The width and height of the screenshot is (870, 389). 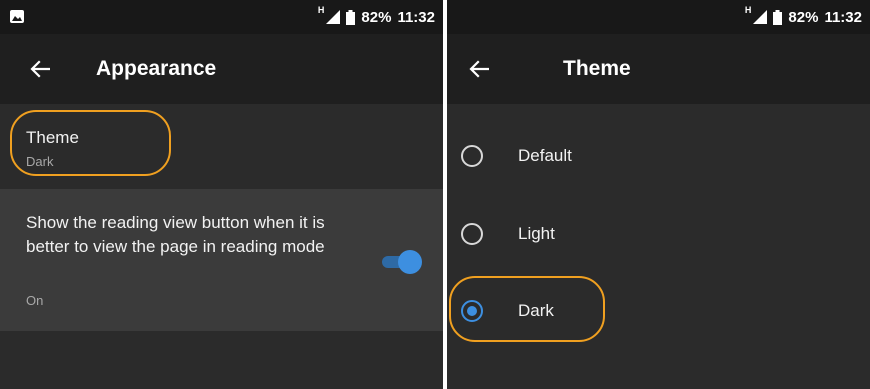 I want to click on page-title: Theme, so click(x=597, y=68).